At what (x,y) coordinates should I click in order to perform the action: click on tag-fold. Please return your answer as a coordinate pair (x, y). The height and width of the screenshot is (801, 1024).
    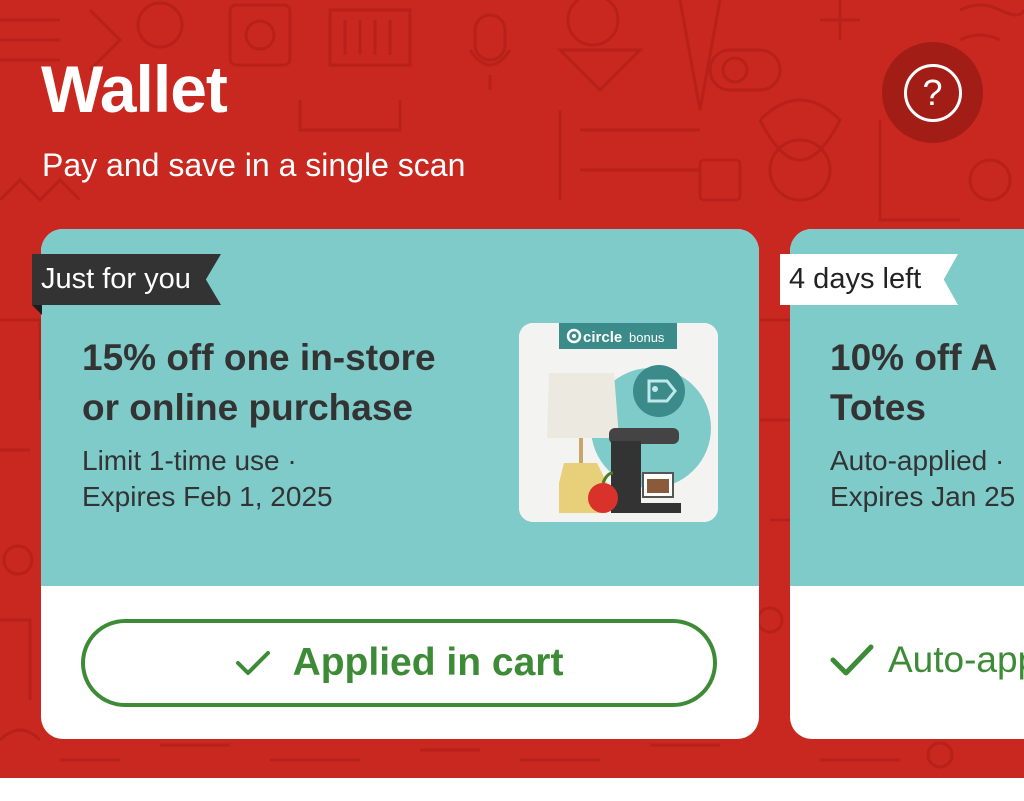
    Looking at the image, I should click on (37, 310).